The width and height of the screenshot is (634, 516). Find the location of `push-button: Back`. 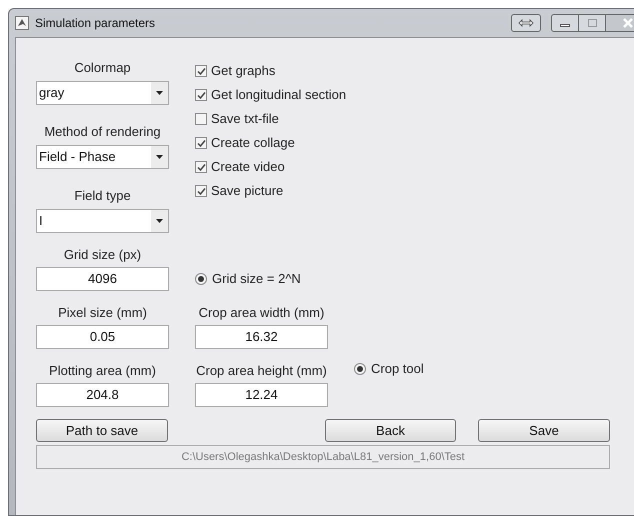

push-button: Back is located at coordinates (390, 430).